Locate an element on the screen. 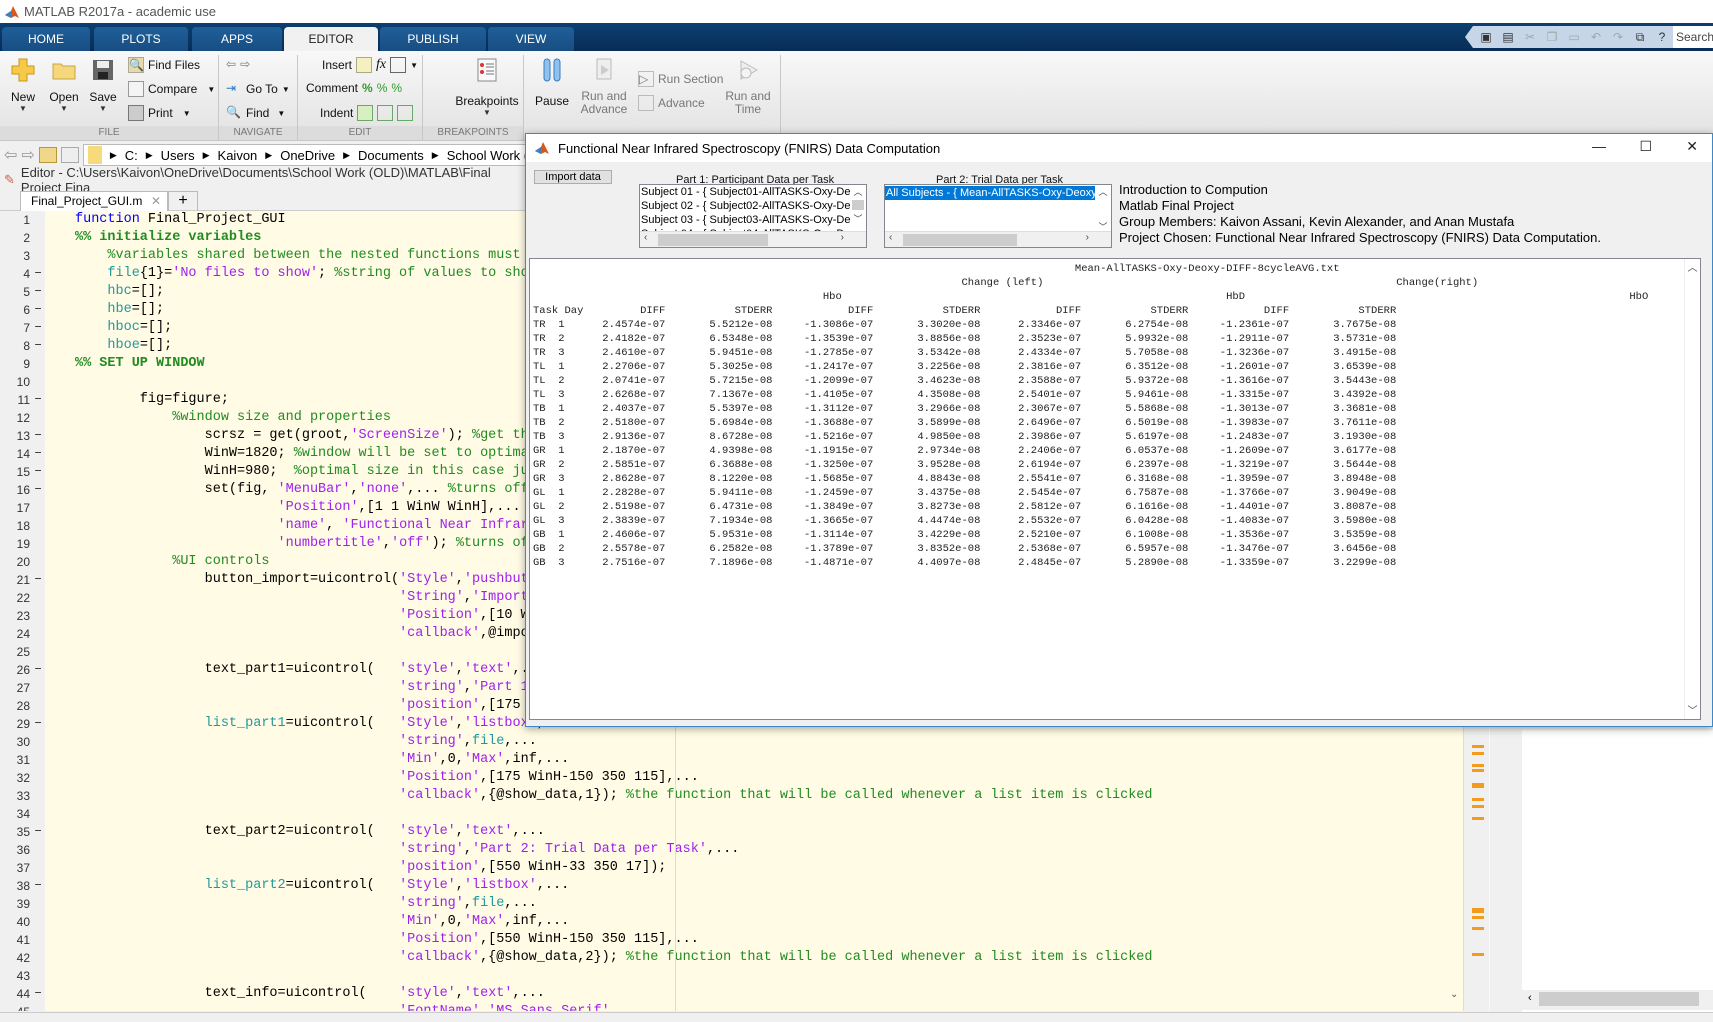  simulink-new-icon: ▣ is located at coordinates (1486, 37).